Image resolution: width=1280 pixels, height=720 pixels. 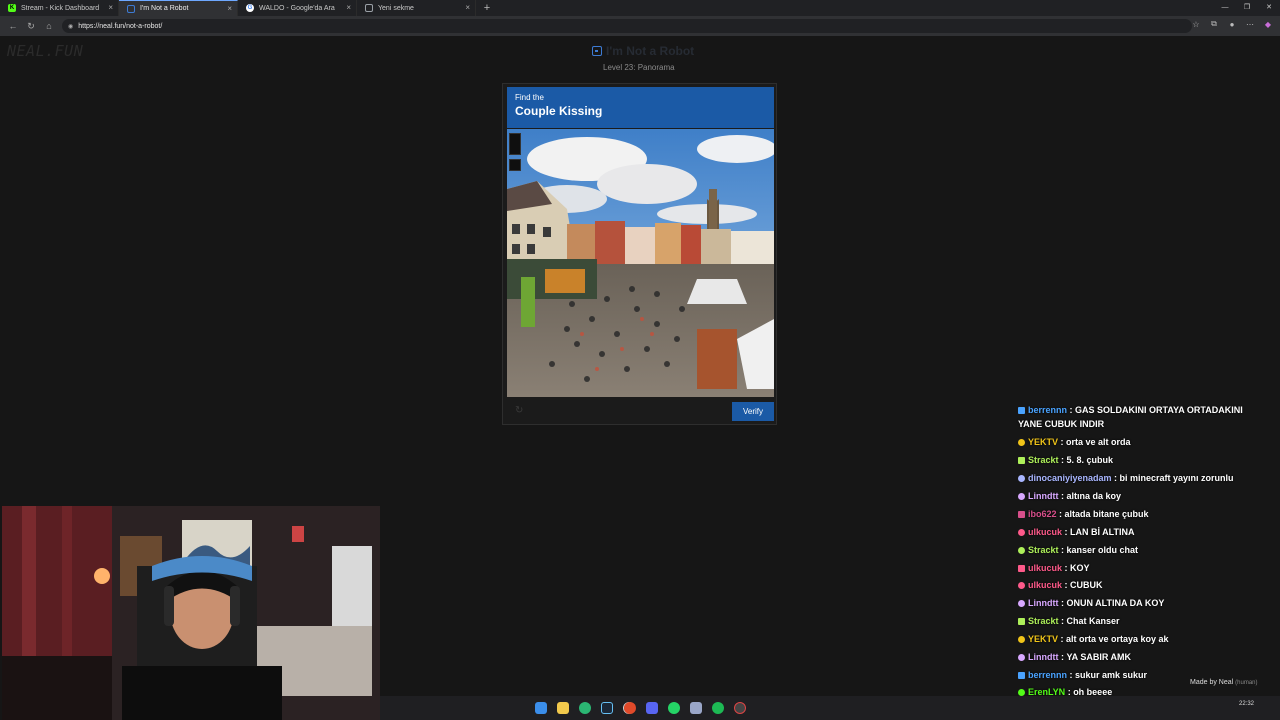 I want to click on chat-text: alt orta ve ortaya koy ak, so click(x=1117, y=639).